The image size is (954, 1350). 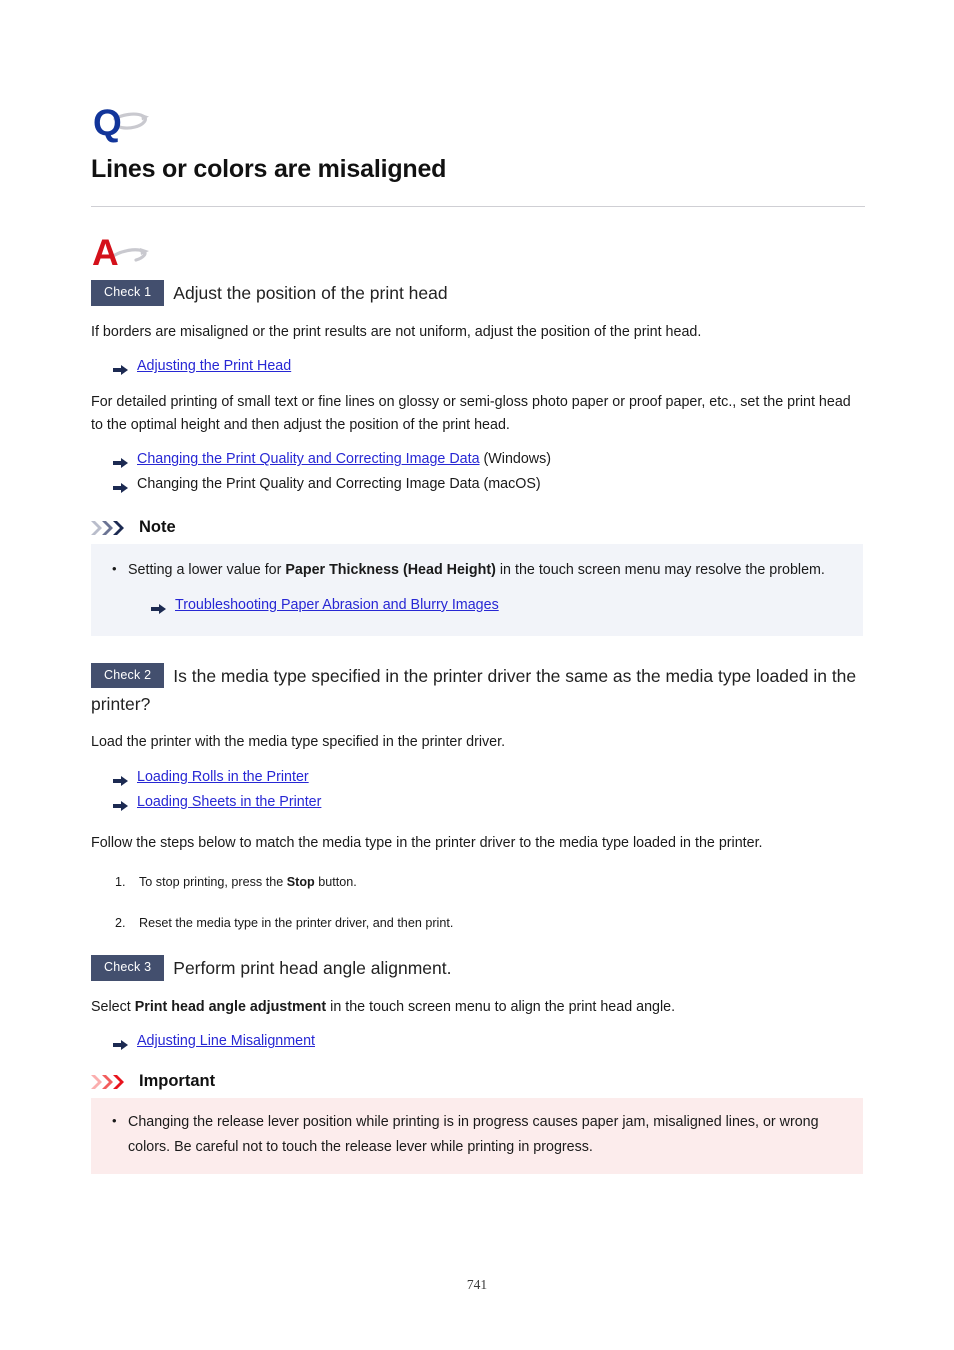 I want to click on check-1-link-list-1: Adjusting the Print Head, so click(x=478, y=366).